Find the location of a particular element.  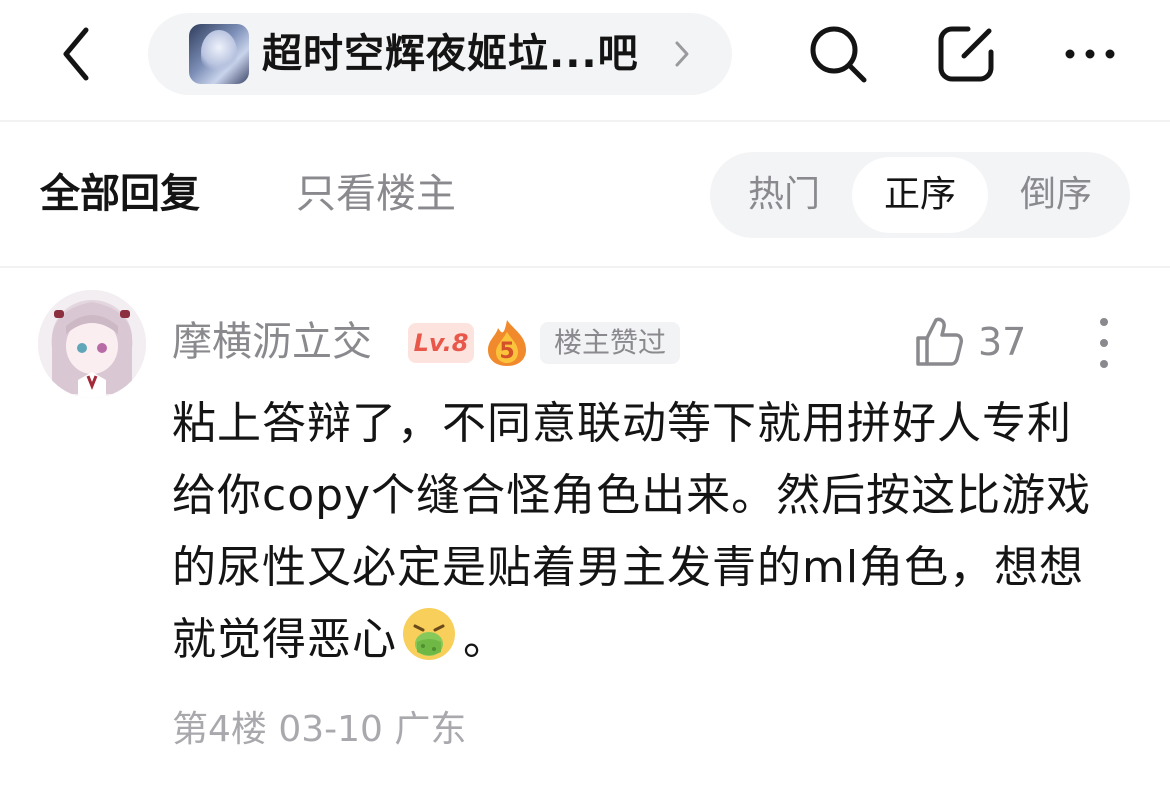

back-button is located at coordinates (78, 54).